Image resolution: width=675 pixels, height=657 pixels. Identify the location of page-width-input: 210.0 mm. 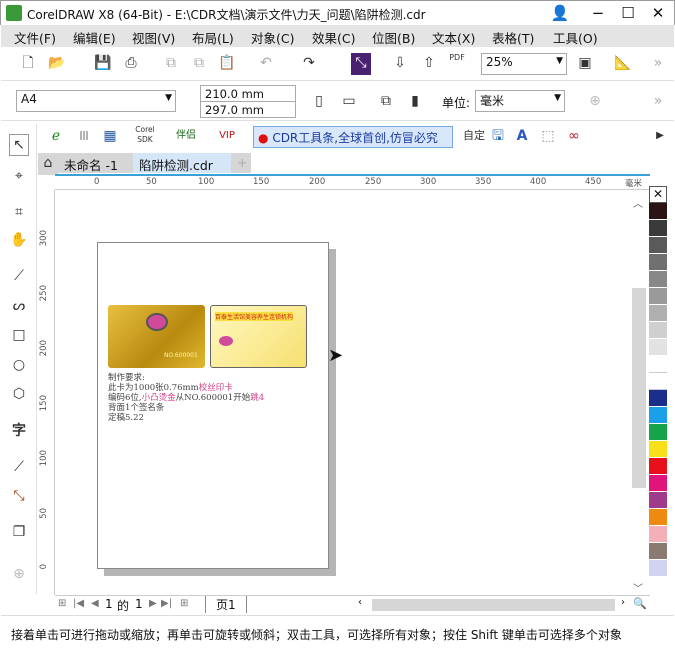
(248, 93).